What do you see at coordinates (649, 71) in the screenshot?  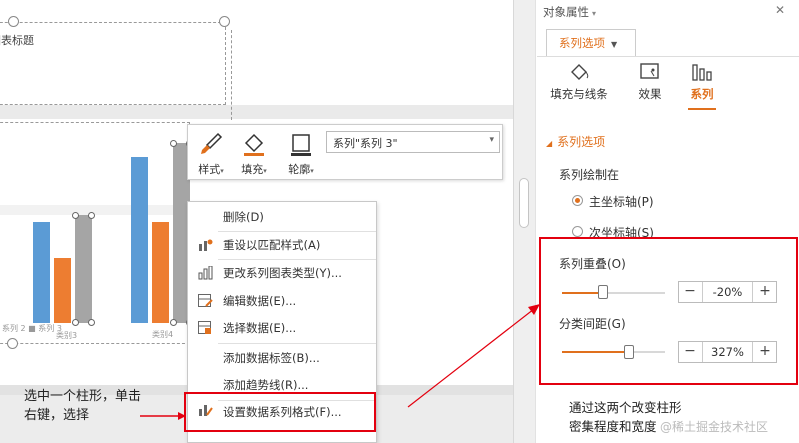 I see `effects-icon` at bounding box center [649, 71].